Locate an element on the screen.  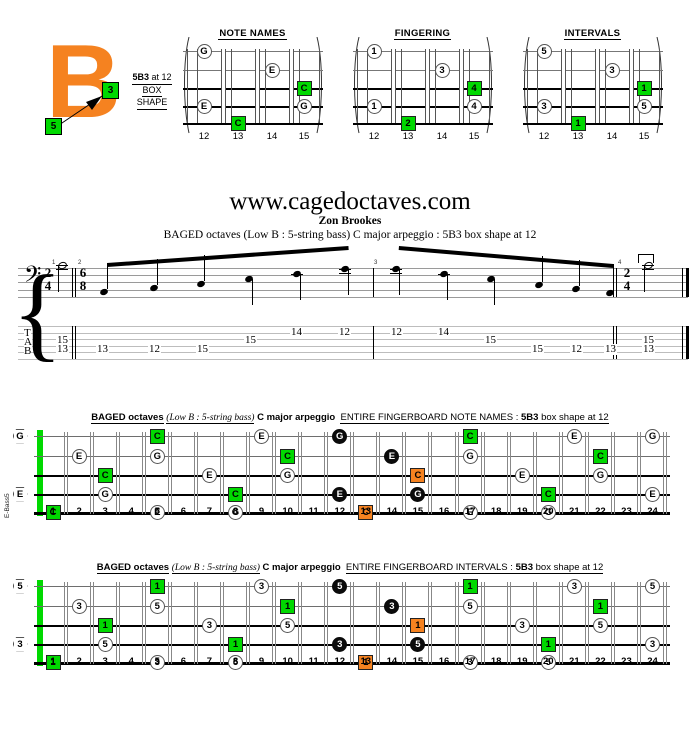
mini-fretboard: GECEGC is located at coordinates (253, 85).